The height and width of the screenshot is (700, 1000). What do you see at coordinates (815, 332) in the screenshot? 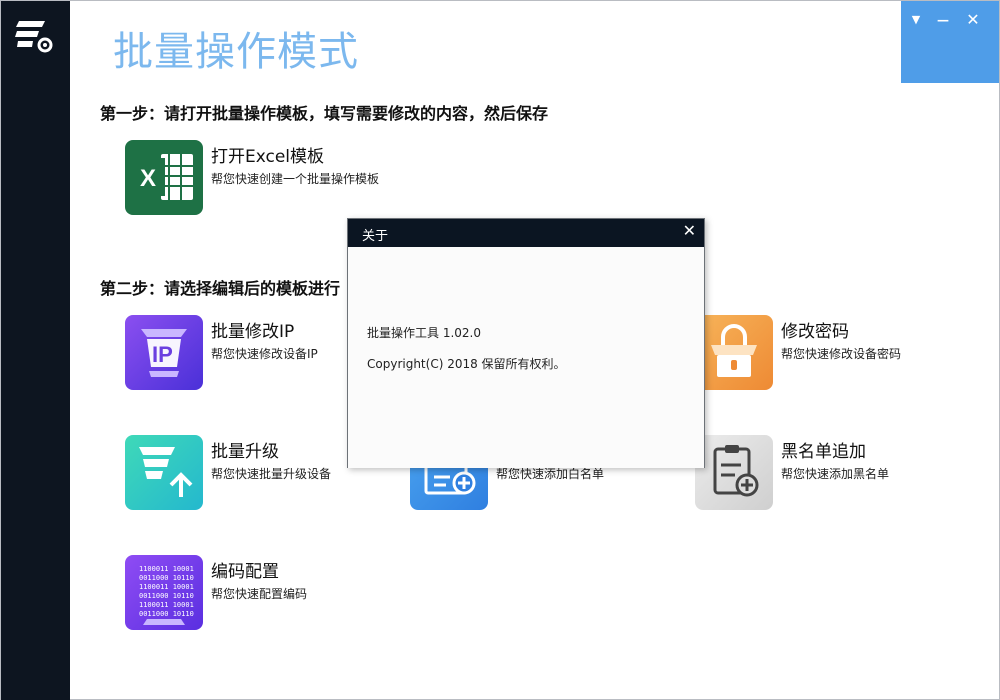
I see `card-name: 修改密码` at bounding box center [815, 332].